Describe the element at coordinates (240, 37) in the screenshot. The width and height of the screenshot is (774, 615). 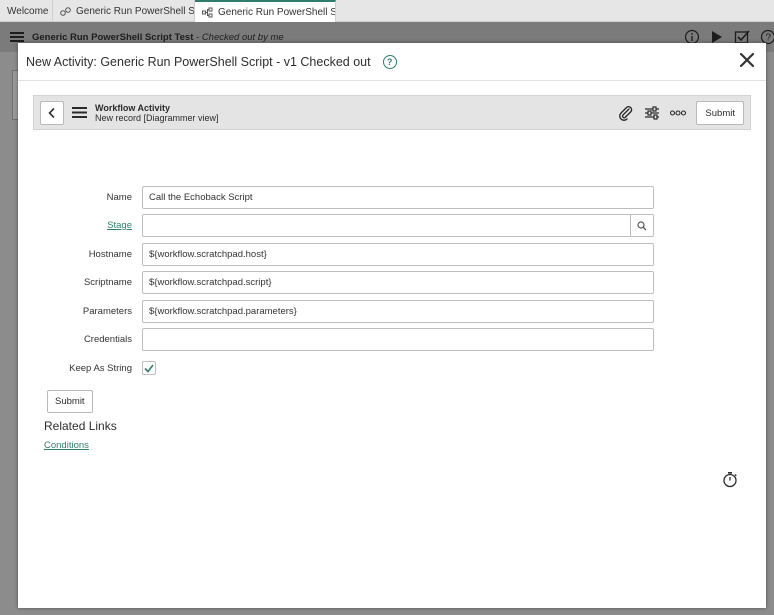
I see `workflow-status: - Checked out by me` at that location.